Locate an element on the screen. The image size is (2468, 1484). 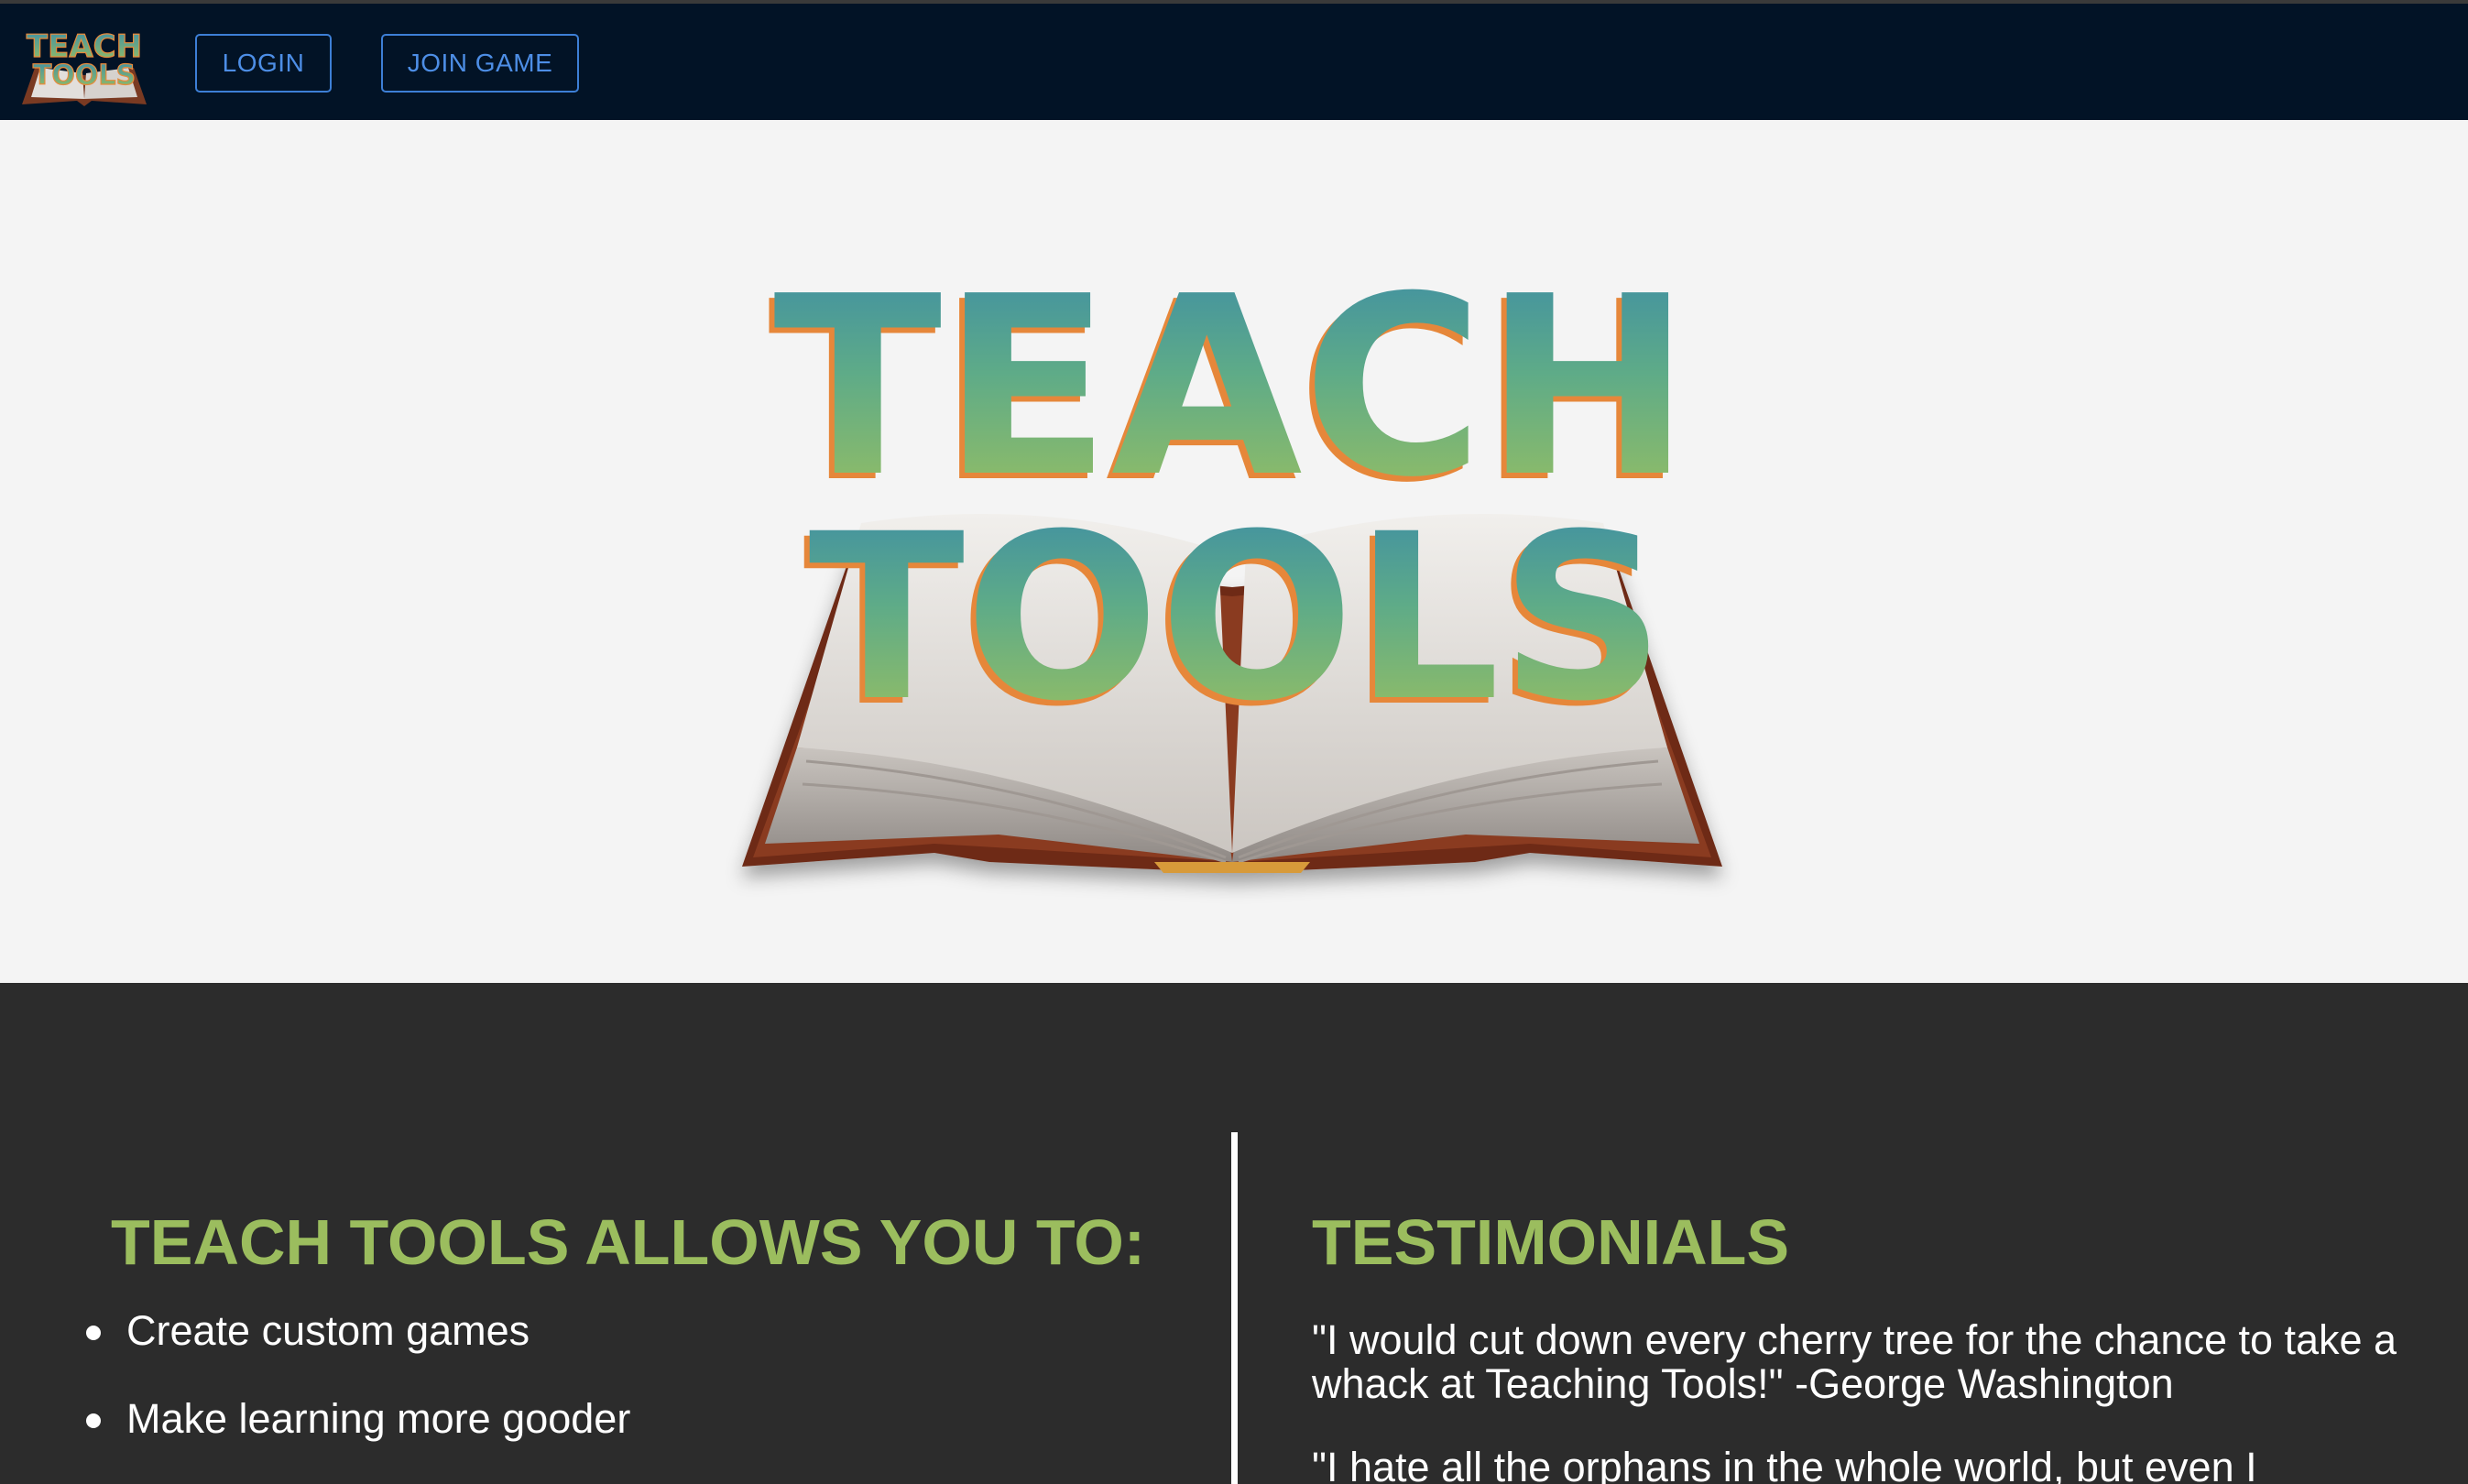
hero-logo-line2: TOOLS is located at coordinates (1237, 618).